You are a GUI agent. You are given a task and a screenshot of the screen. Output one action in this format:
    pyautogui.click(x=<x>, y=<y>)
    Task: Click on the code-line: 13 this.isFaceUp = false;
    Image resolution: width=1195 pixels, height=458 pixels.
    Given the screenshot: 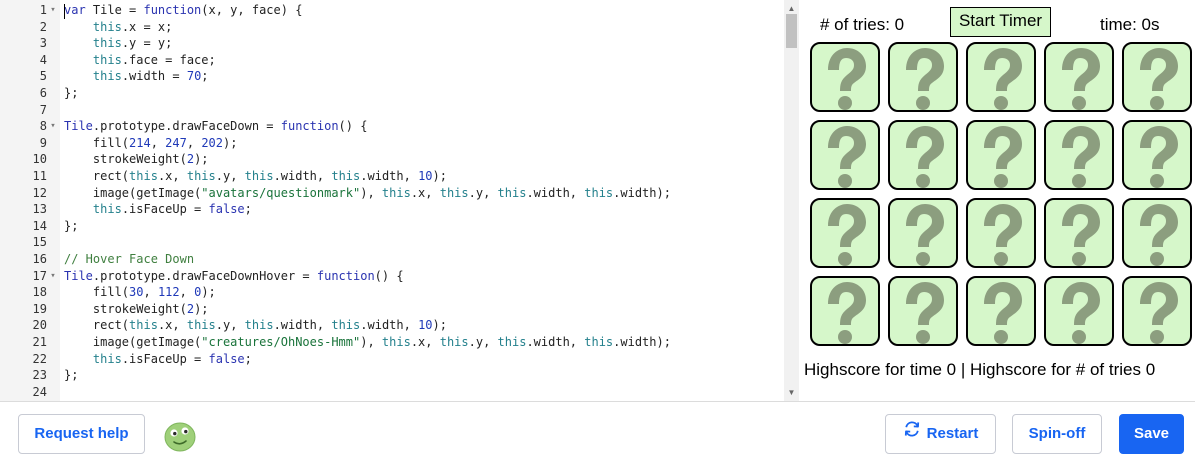 What is the action you would take?
    pyautogui.click(x=392, y=209)
    